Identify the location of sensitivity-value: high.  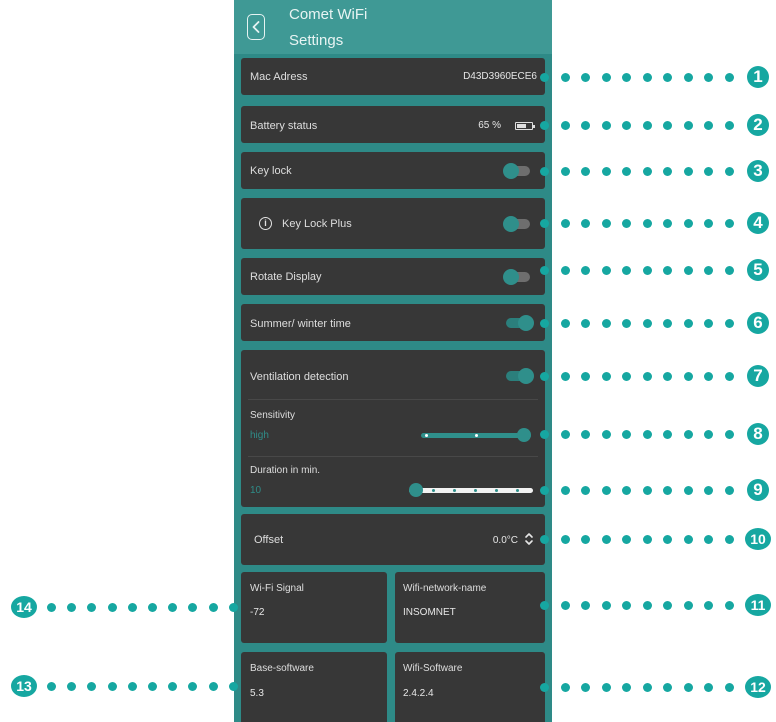
(259, 435).